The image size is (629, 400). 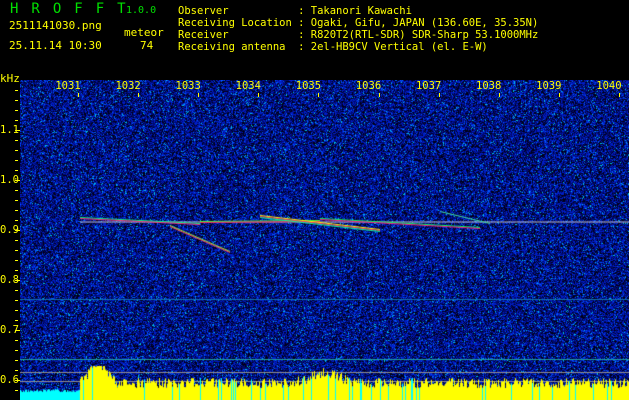 I want to click on info-label: Receiving Location, so click(x=238, y=23).